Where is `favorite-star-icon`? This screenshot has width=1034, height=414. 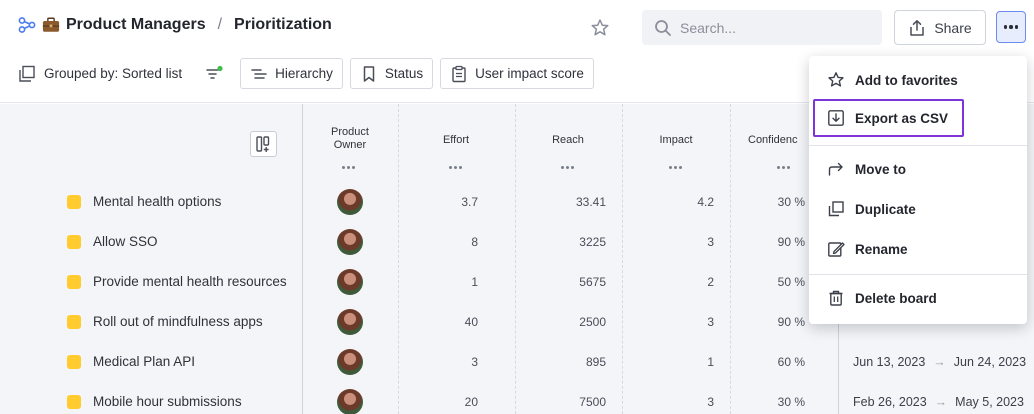 favorite-star-icon is located at coordinates (600, 28).